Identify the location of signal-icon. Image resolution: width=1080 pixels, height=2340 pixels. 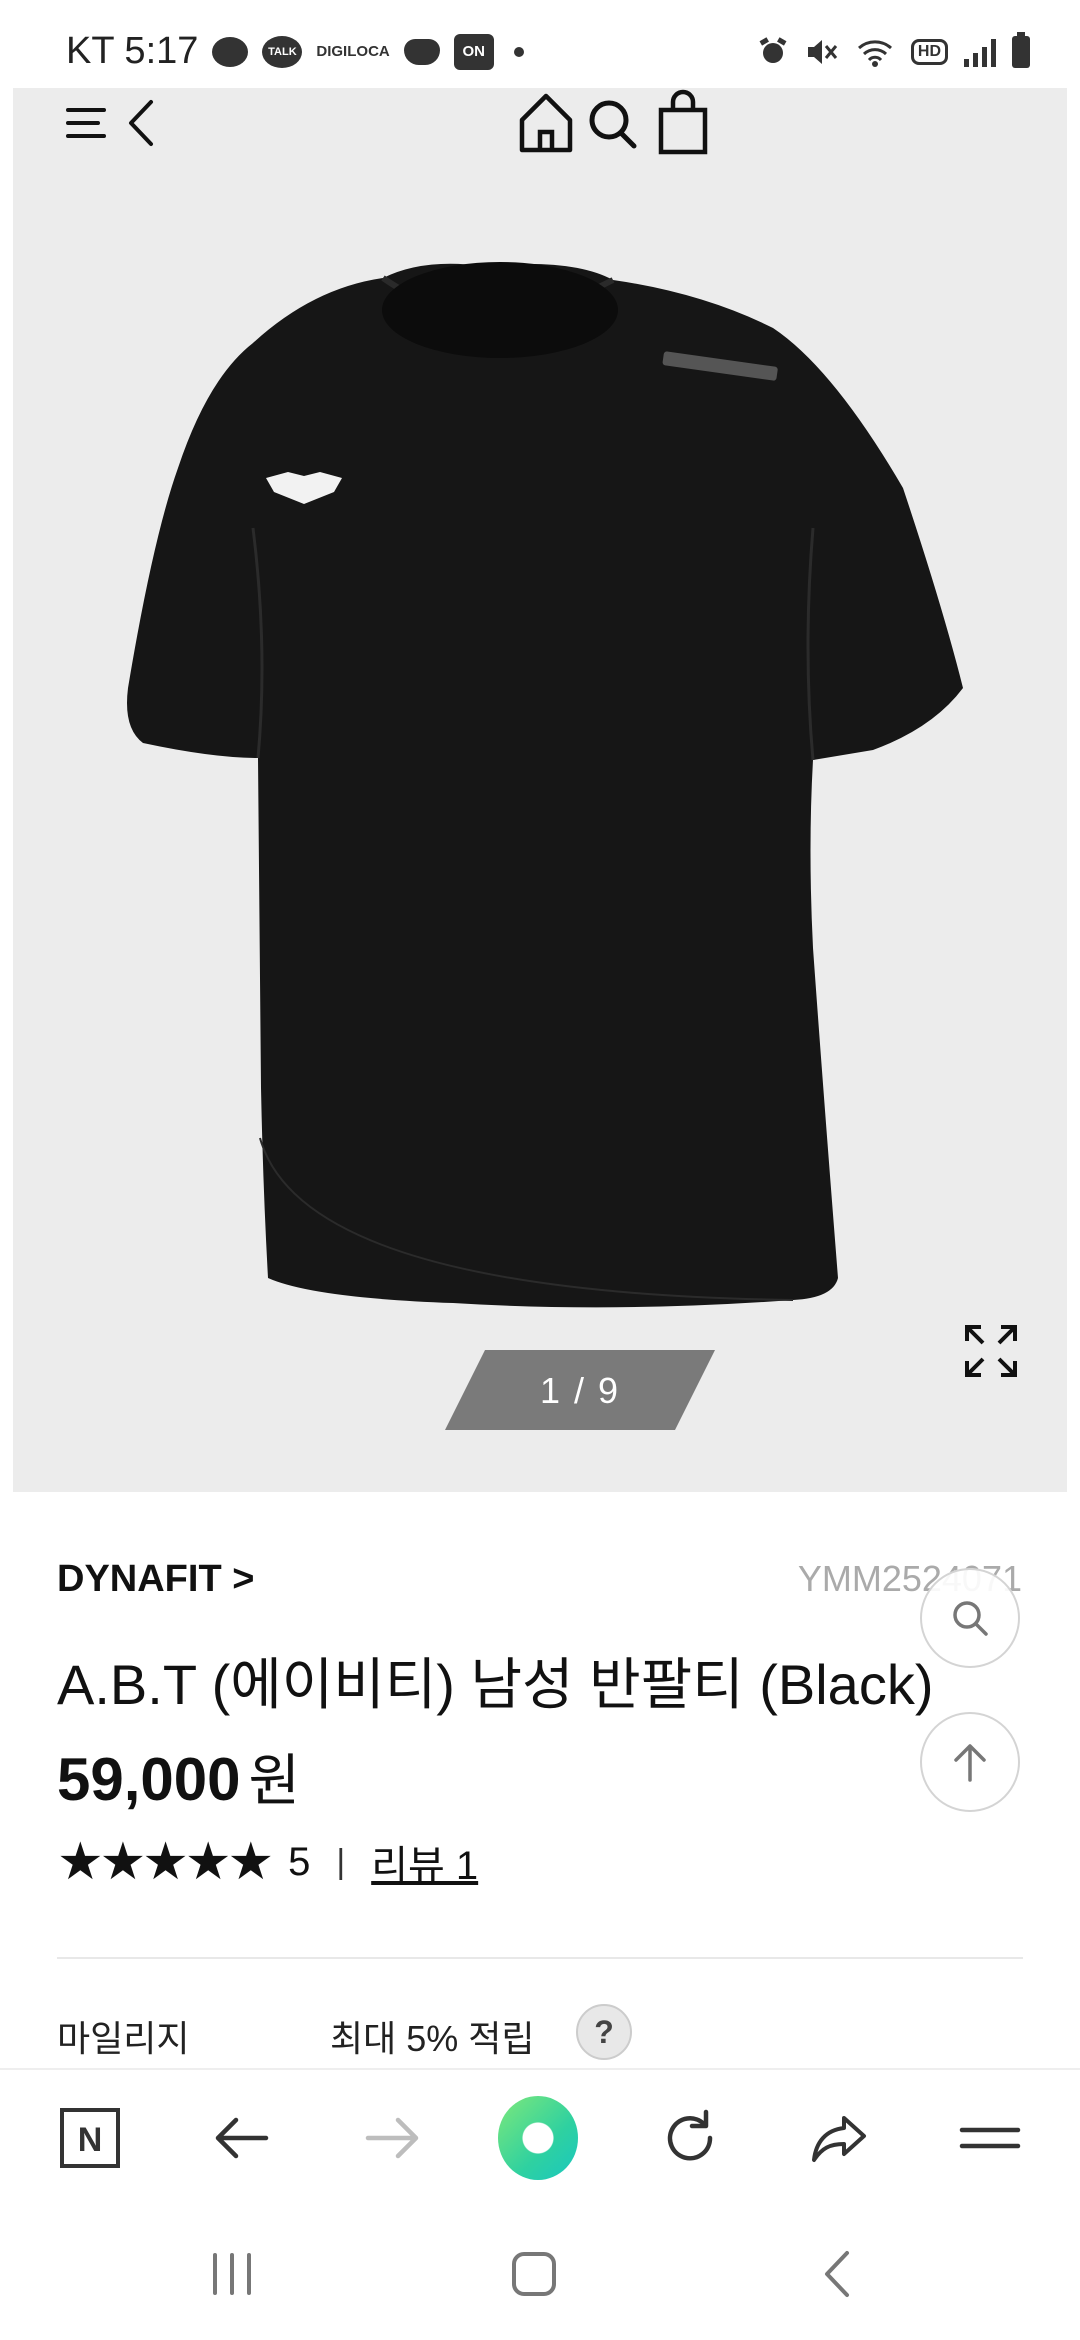
(980, 52).